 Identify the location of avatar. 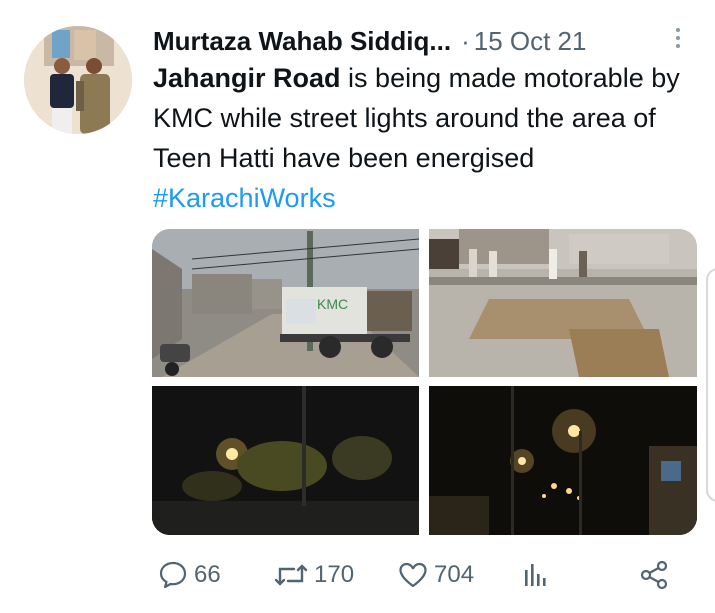
(78, 80).